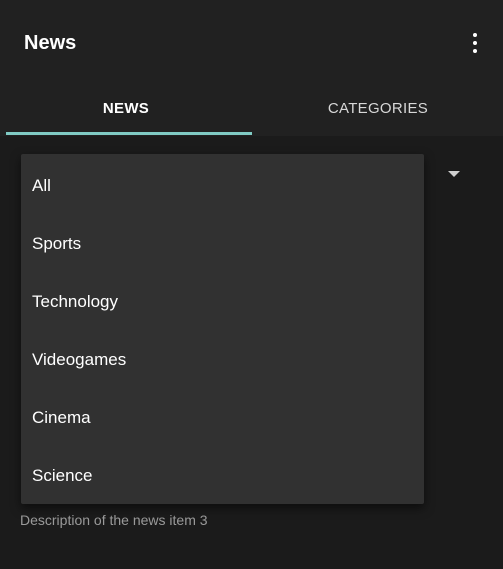  Describe the element at coordinates (475, 43) in the screenshot. I see `more-vert-icon` at that location.